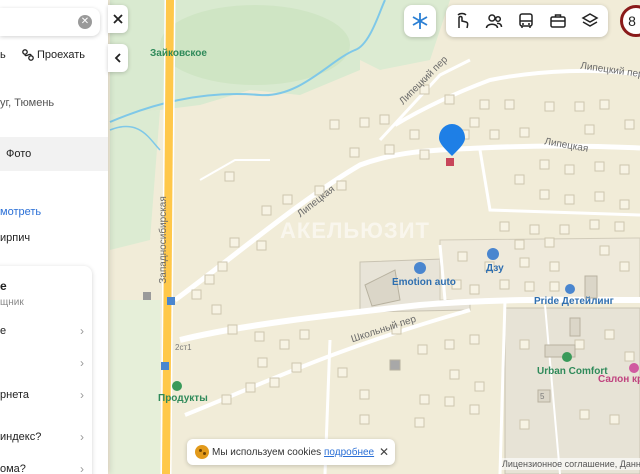  Describe the element at coordinates (183, 399) in the screenshot. I see `place-produkty: Продукты` at that location.